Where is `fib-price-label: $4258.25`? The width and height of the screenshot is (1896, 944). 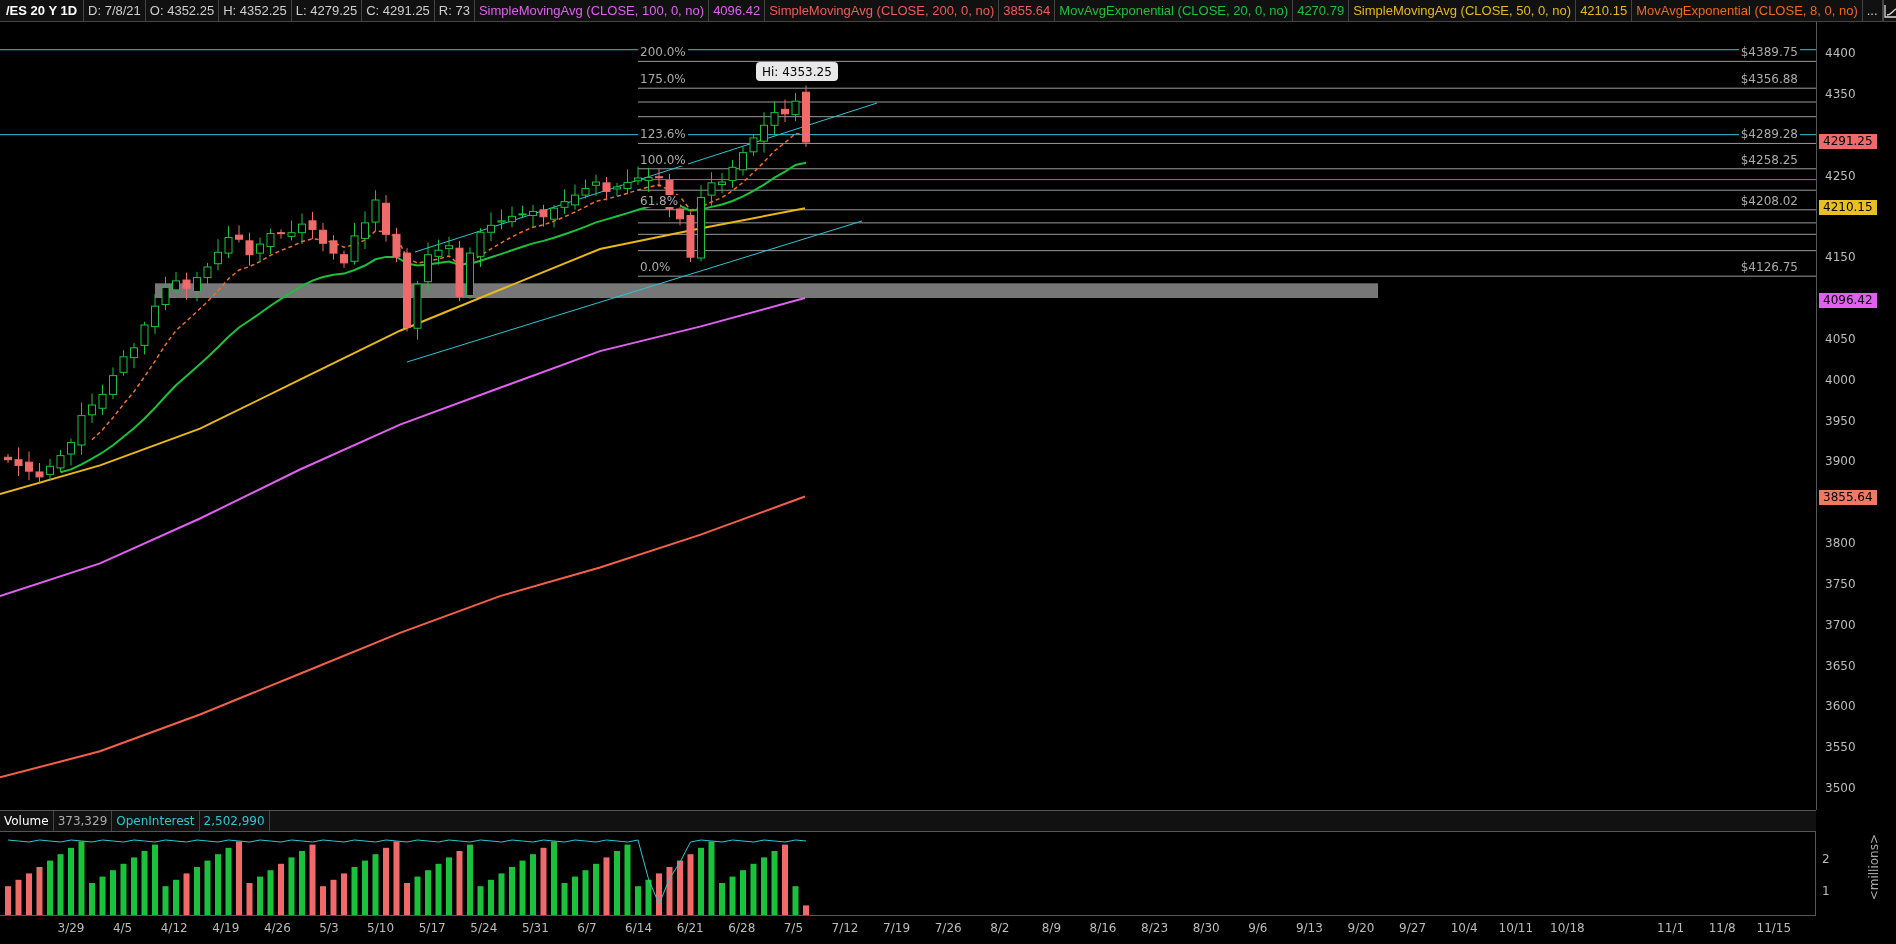
fib-price-label: $4258.25 is located at coordinates (1769, 159).